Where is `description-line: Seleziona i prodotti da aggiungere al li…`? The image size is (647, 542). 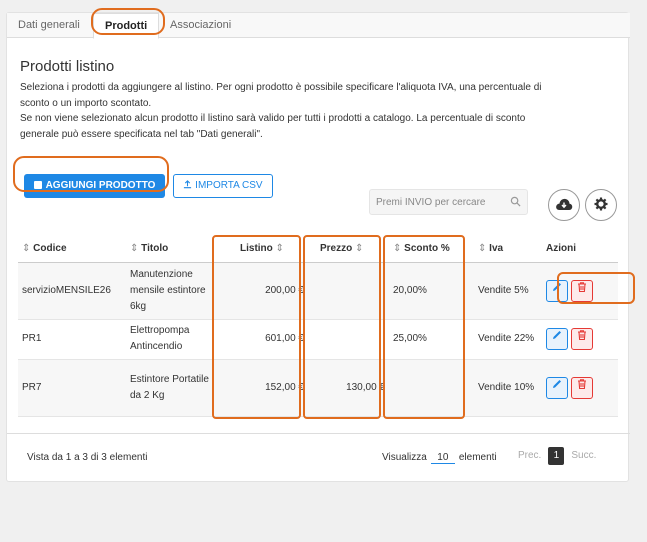 description-line: Seleziona i prodotti da aggiungere al li… is located at coordinates (281, 87).